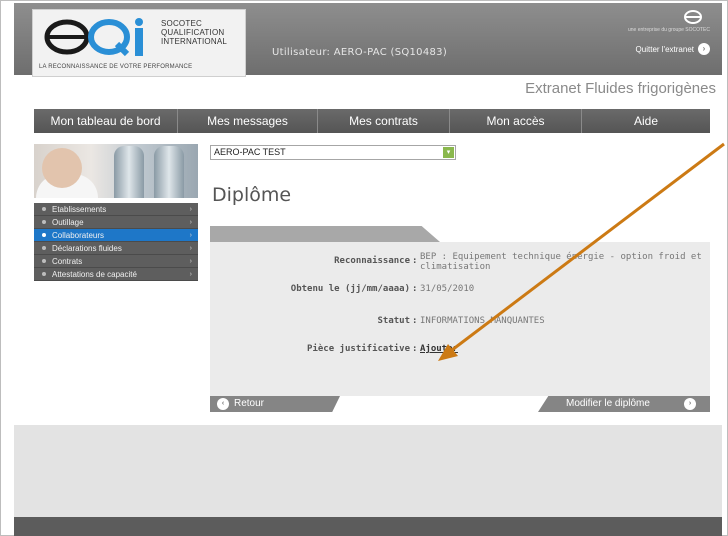 This screenshot has width=728, height=536. What do you see at coordinates (460, 404) in the screenshot?
I see `panel-footer: ‹ Retour Modifier le diplôme ›` at bounding box center [460, 404].